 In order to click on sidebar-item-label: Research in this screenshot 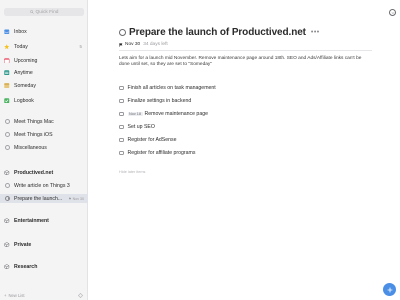, I will do `click(26, 266)`.